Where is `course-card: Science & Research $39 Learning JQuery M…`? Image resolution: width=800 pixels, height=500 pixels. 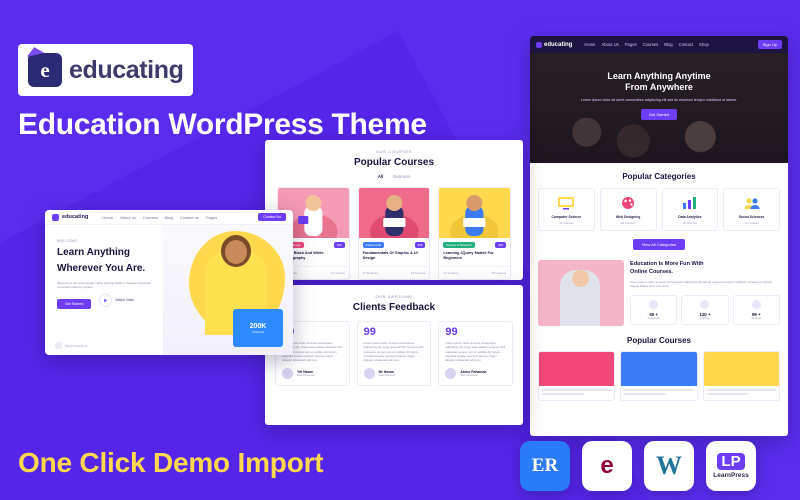 course-card: Science & Research $39 Learning JQuery M… is located at coordinates (475, 233).